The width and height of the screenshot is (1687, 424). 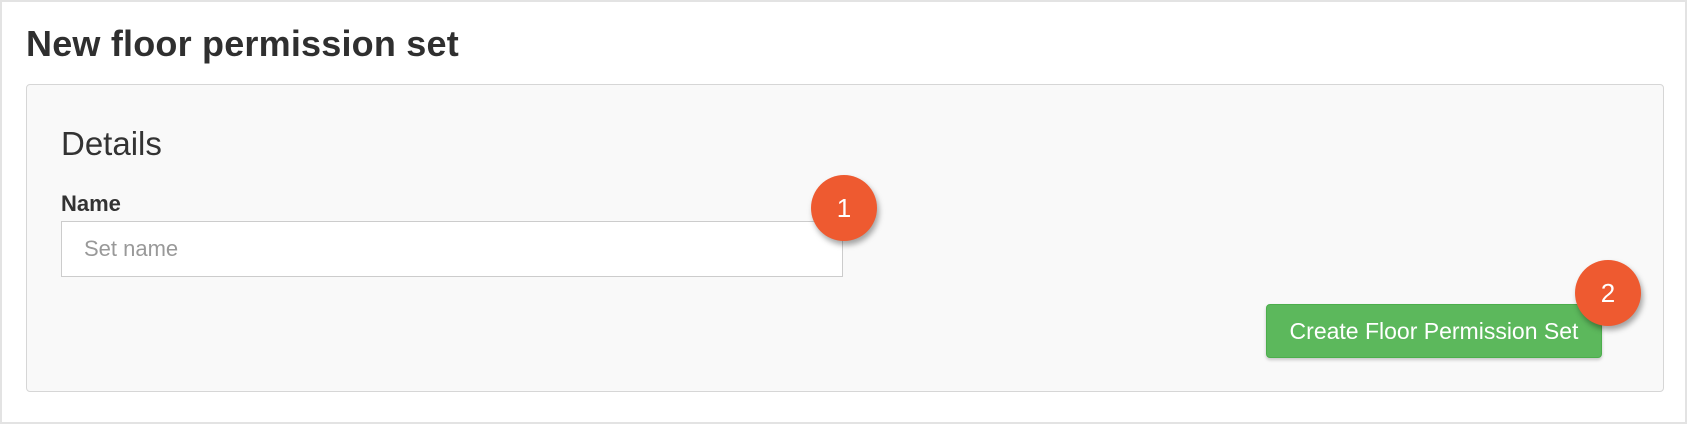 I want to click on set-name-input, so click(x=452, y=249).